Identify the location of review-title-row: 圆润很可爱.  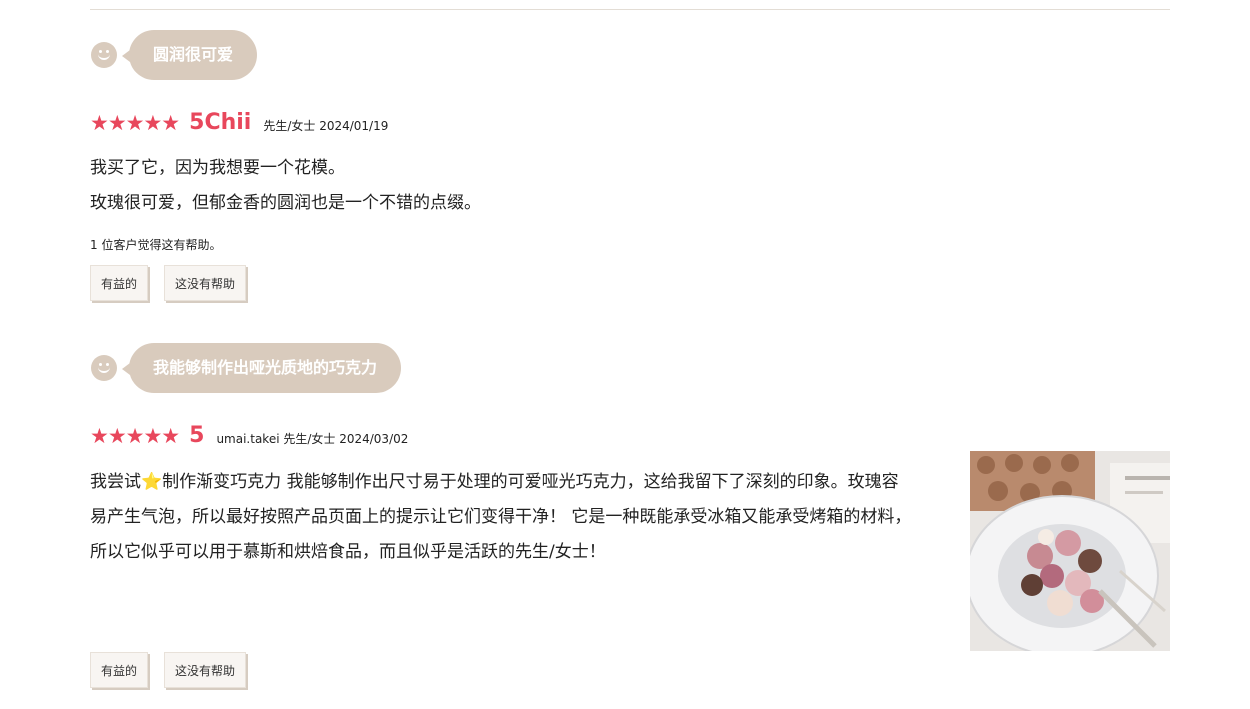
(174, 55).